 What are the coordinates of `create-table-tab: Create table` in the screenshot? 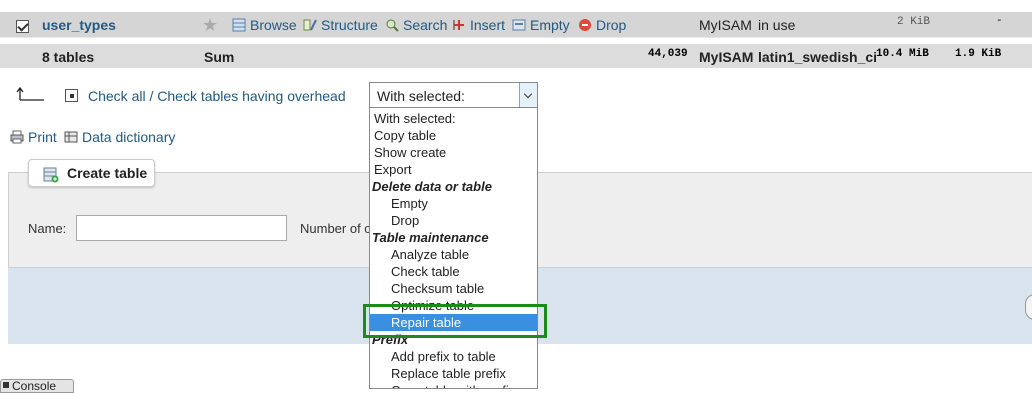 It's located at (91, 173).